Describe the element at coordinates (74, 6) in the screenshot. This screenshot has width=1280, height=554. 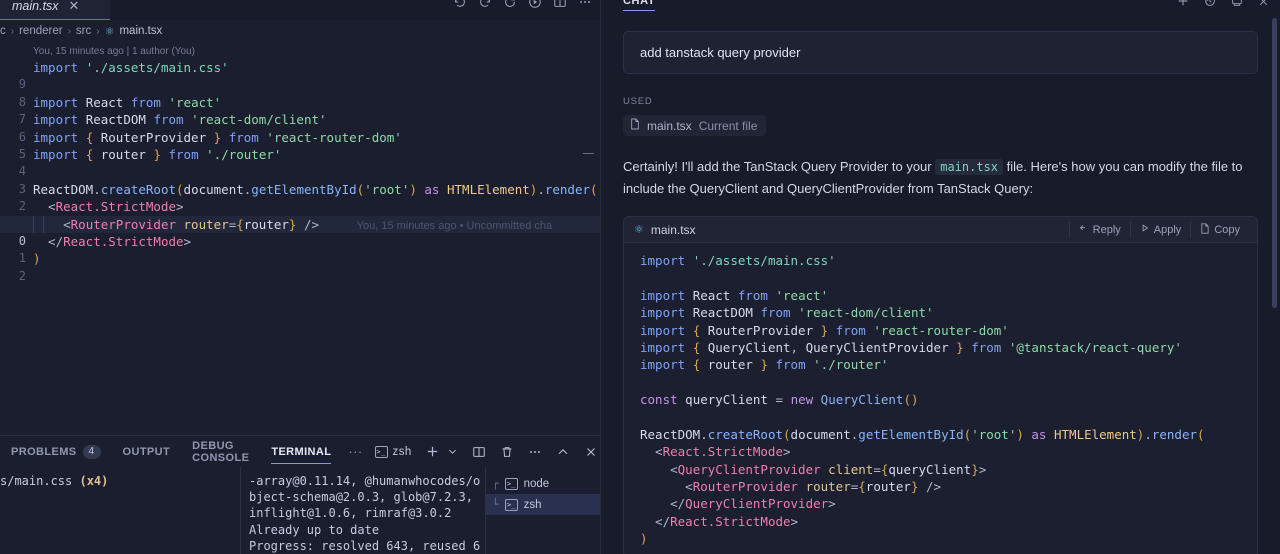
I see `close-icon: ✕` at that location.